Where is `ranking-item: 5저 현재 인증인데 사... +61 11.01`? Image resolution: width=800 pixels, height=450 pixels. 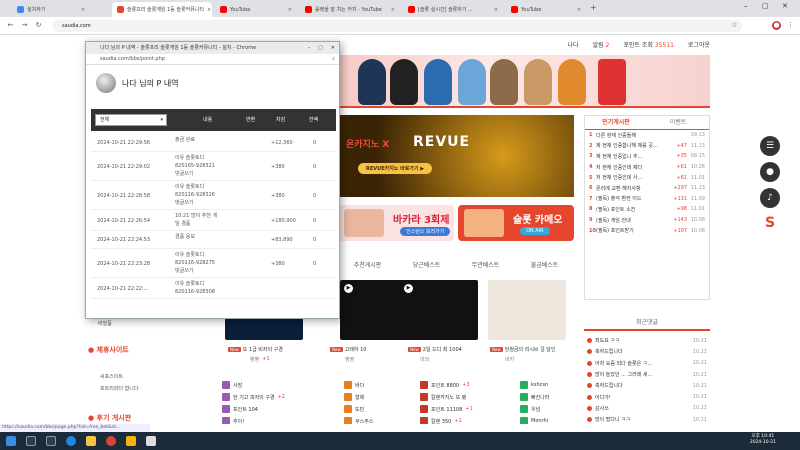
ranking-item: 5저 현재 인증인데 사... +61 11.01 is located at coordinates (647, 177).